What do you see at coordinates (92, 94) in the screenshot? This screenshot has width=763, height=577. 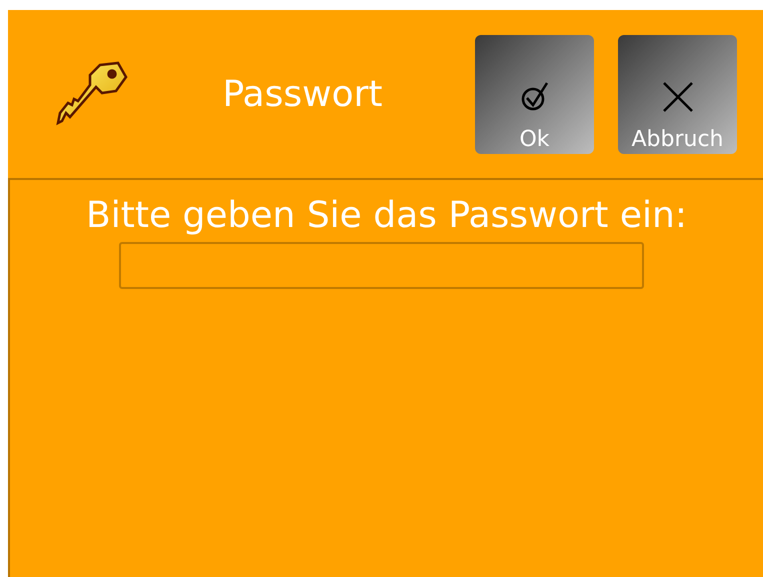 I see `key-icon` at bounding box center [92, 94].